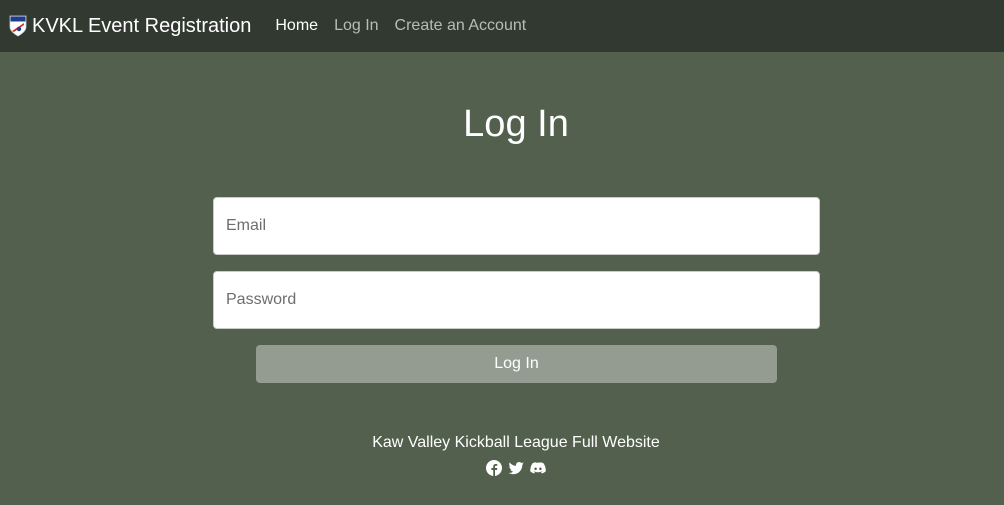  I want to click on facebook-icon, so click(494, 468).